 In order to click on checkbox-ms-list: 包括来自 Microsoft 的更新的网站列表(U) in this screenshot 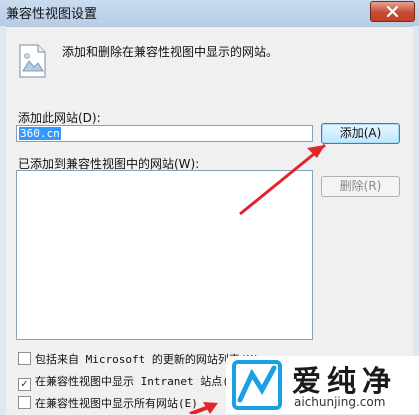, I will do `click(139, 359)`.